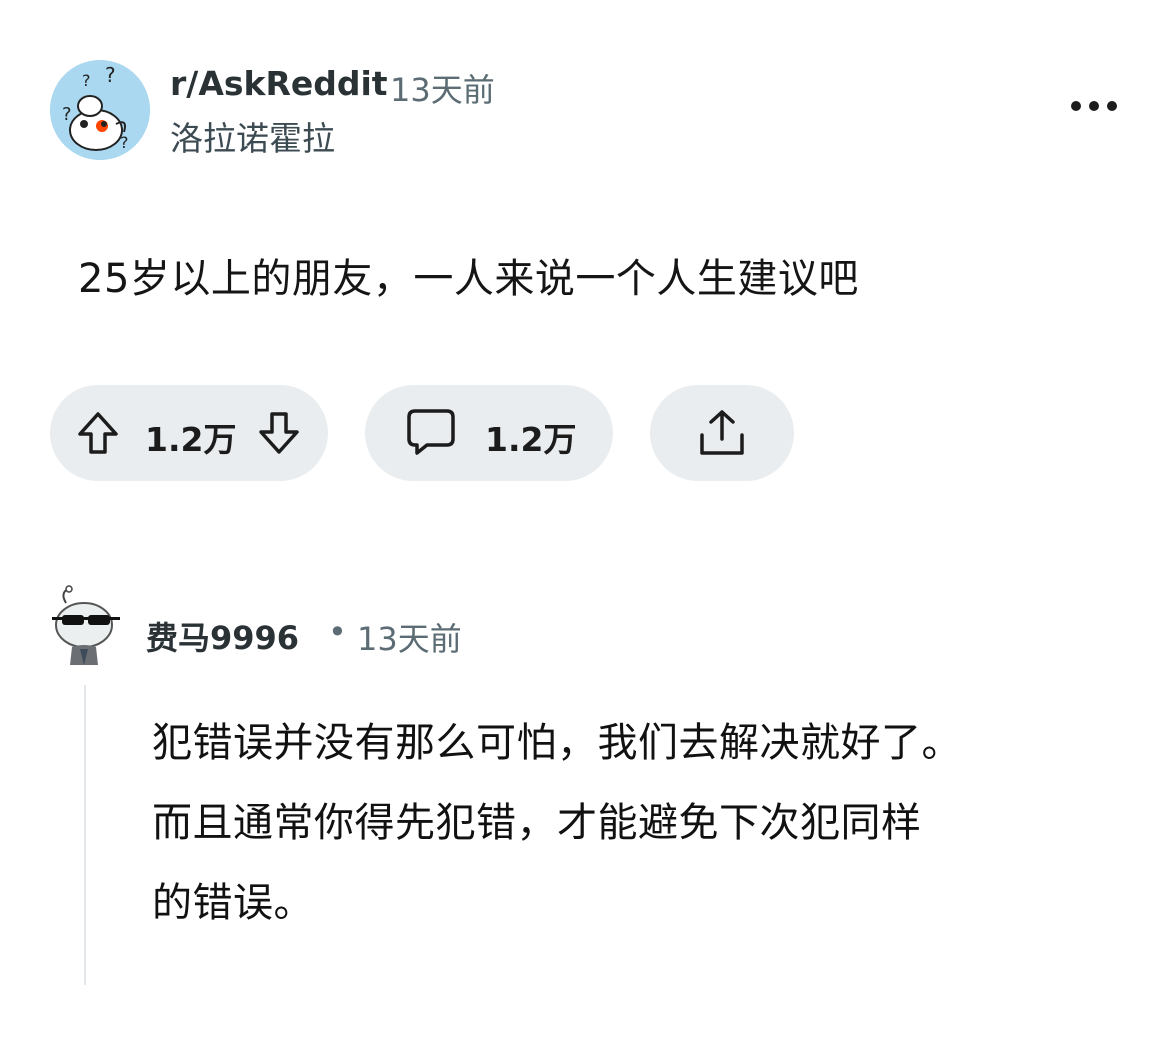  Describe the element at coordinates (222, 636) in the screenshot. I see `comment-username: 费马9996` at that location.